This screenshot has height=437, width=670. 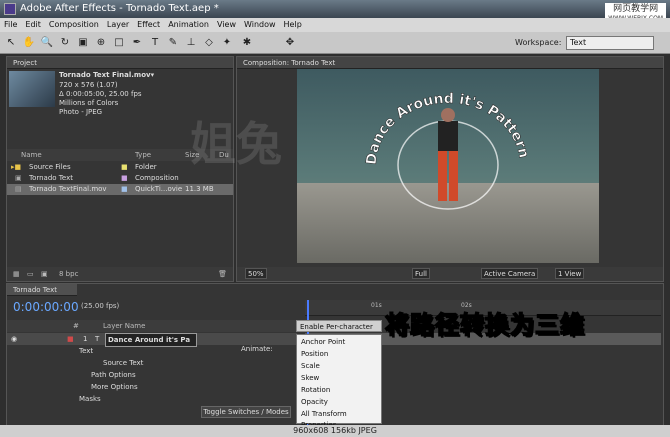 What do you see at coordinates (450, 274) in the screenshot?
I see `composition-controls: 50% Full Active Camera 1 View` at bounding box center [450, 274].